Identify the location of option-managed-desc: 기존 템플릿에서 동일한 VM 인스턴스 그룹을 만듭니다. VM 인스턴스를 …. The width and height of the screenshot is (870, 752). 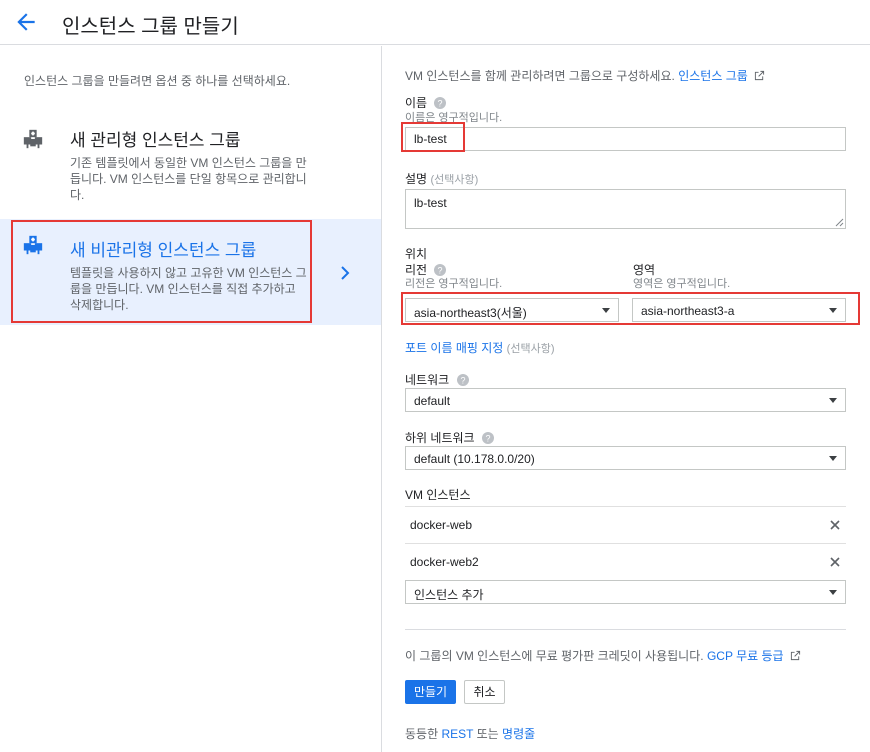
(188, 179).